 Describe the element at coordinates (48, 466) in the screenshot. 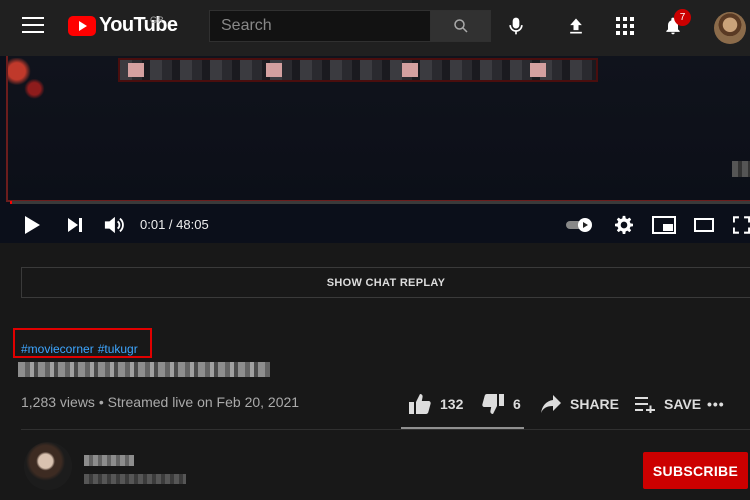

I see `channel-avatar` at that location.